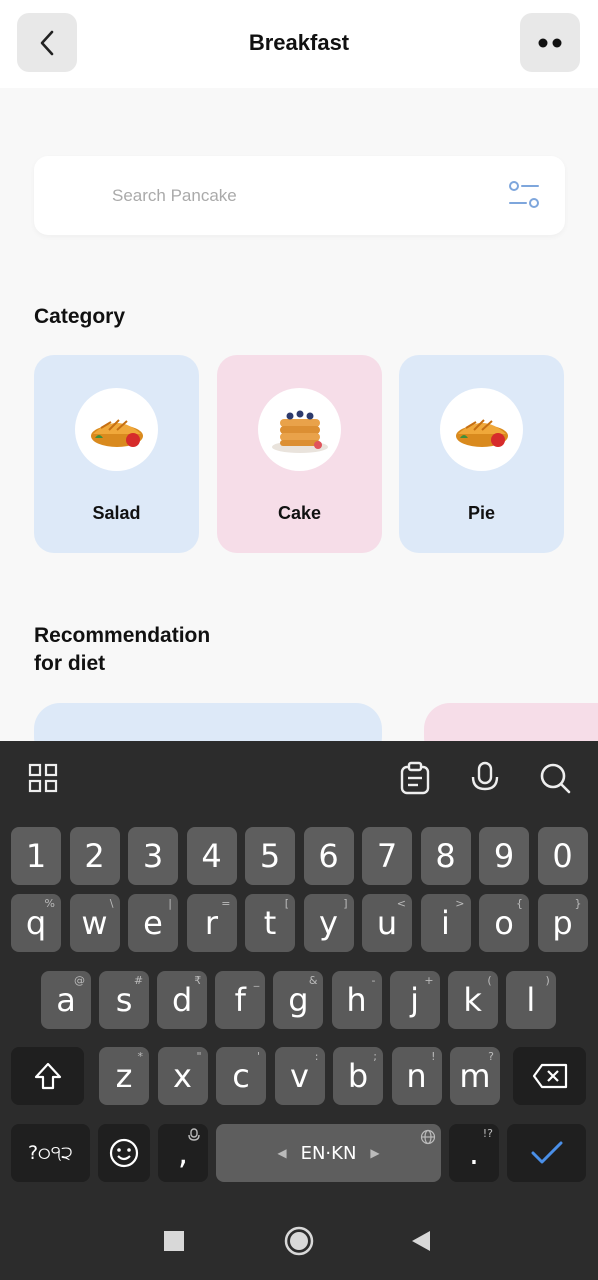  I want to click on letter-key: < u, so click(387, 923).